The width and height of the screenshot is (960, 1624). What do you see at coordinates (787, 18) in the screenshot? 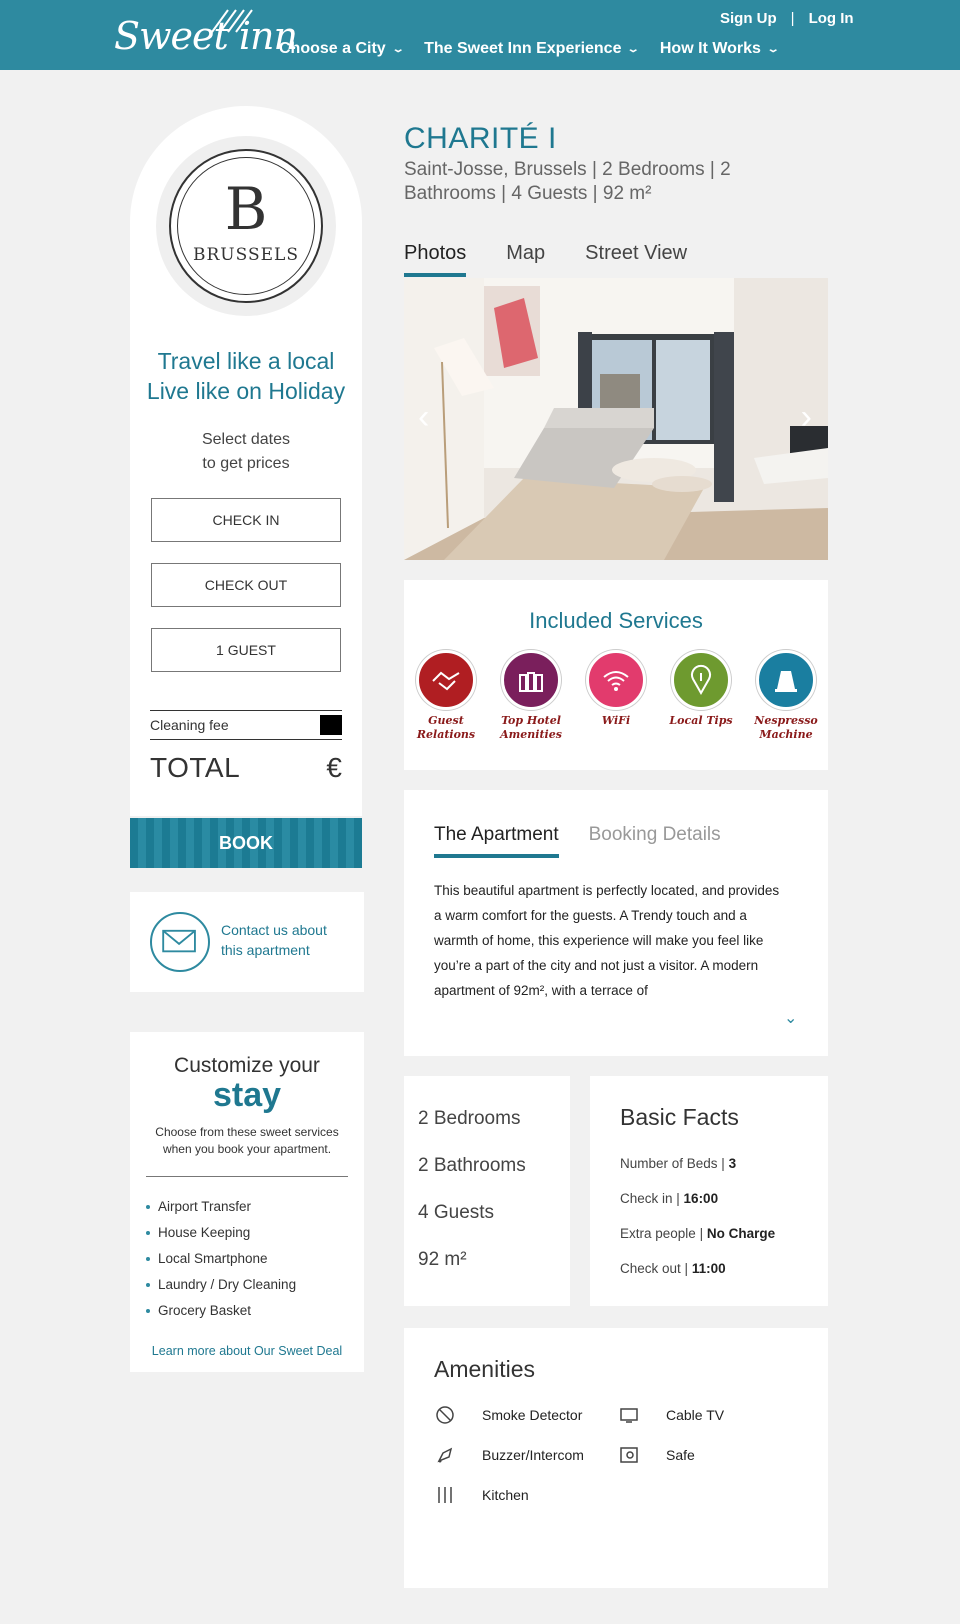
I see `auth-links: Sign Up | Log In` at bounding box center [787, 18].